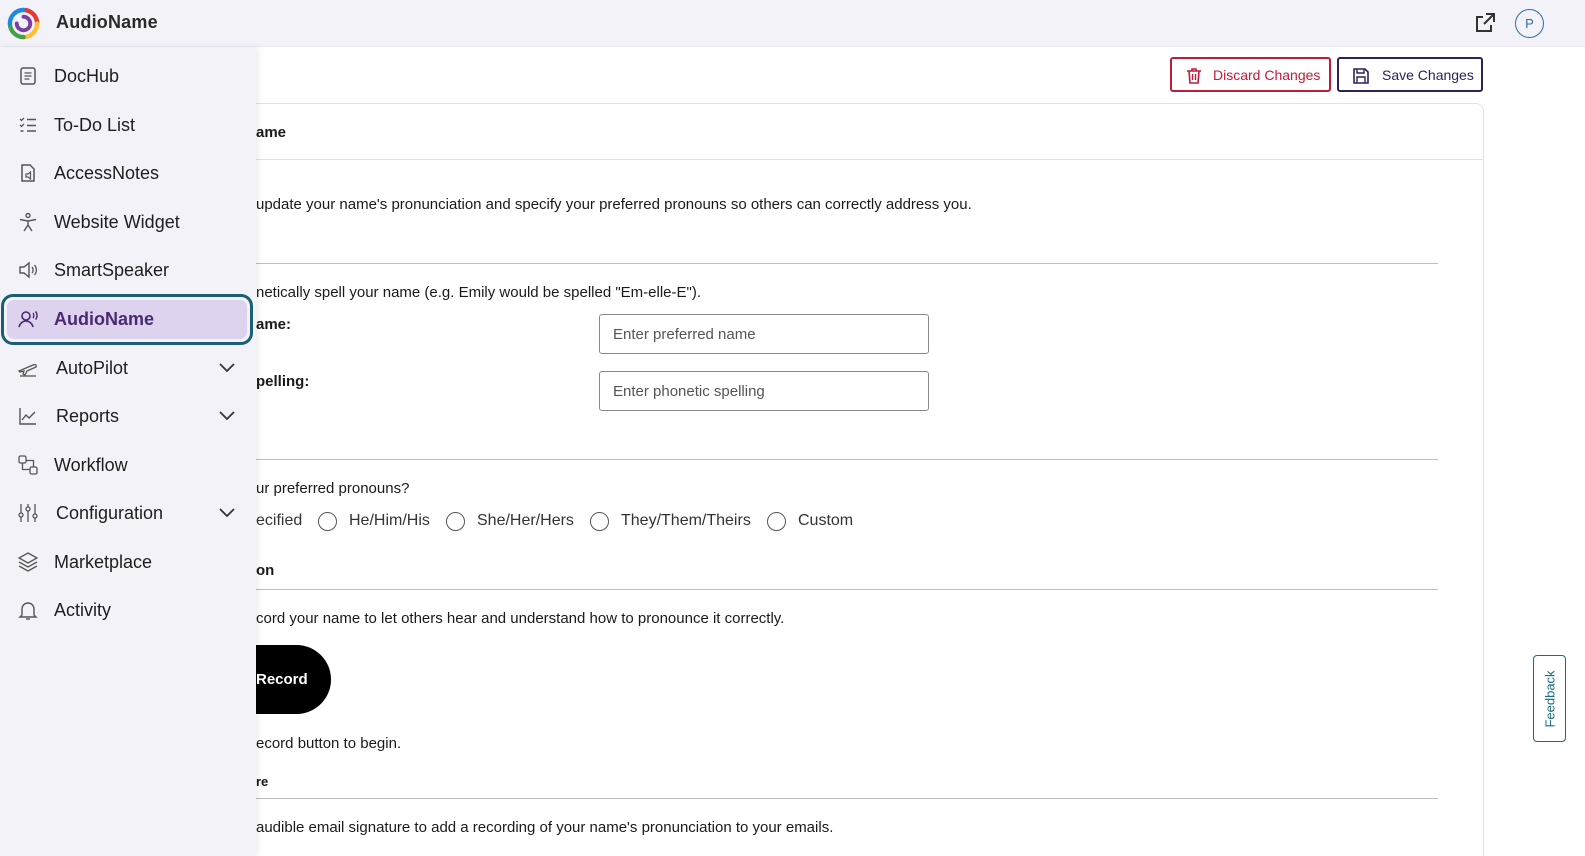 This screenshot has width=1585, height=856. What do you see at coordinates (28, 513) in the screenshot?
I see `sliders-icon` at bounding box center [28, 513].